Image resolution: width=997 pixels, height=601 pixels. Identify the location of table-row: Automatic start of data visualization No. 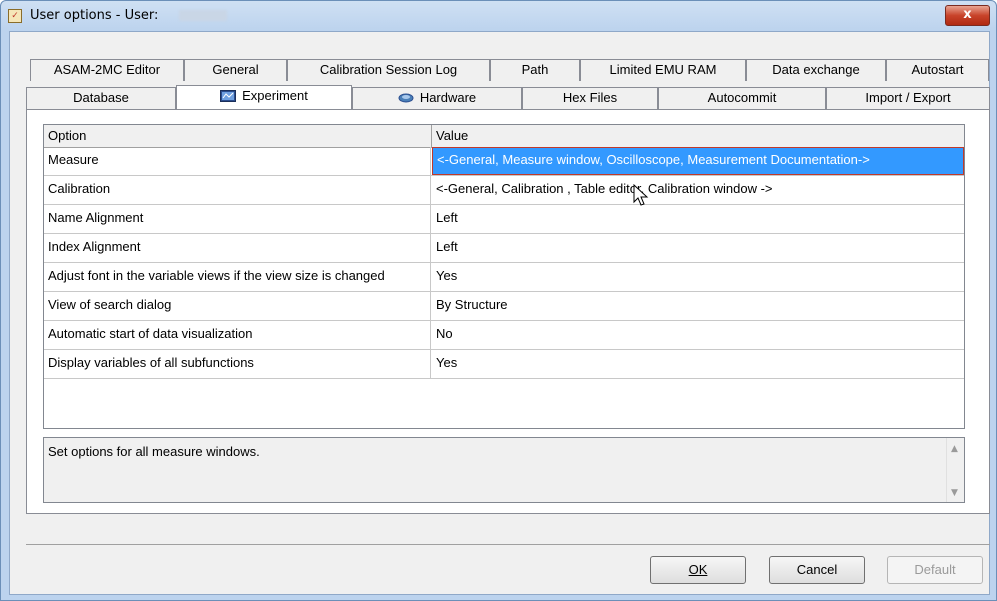
(504, 335).